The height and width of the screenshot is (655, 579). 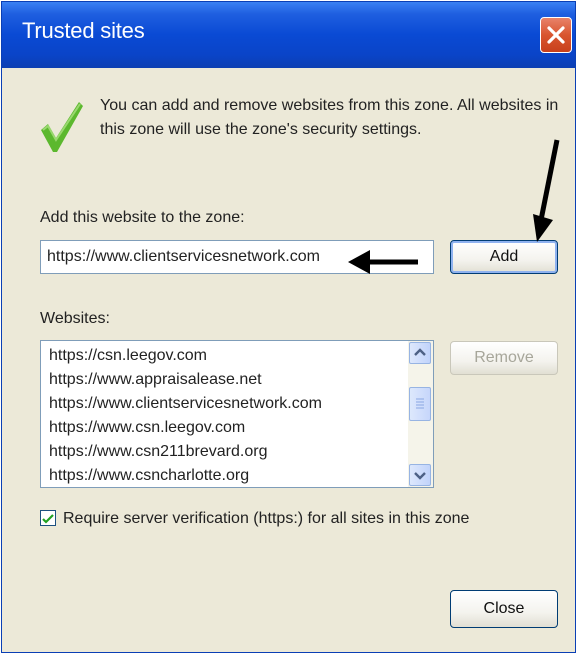 I want to click on checkbox-check-icon, so click(x=48, y=519).